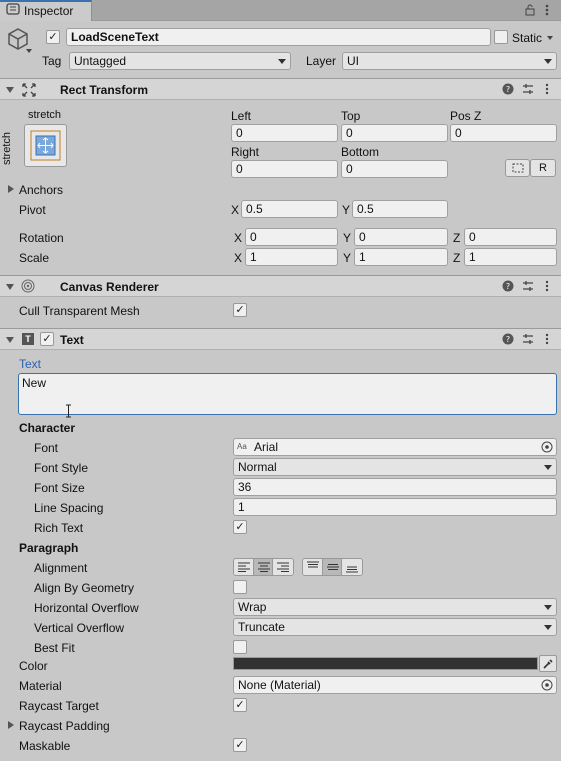 This screenshot has width=561, height=761. Describe the element at coordinates (401, 257) in the screenshot. I see `scale-y-input: 1` at that location.